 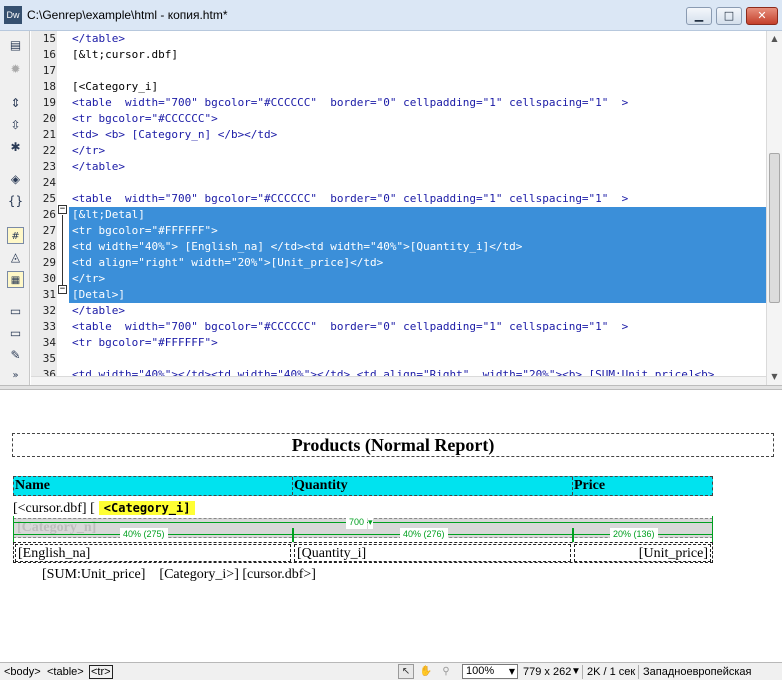 I want to click on code-line: [&lt;cursor.dbf], so click(x=417, y=55).